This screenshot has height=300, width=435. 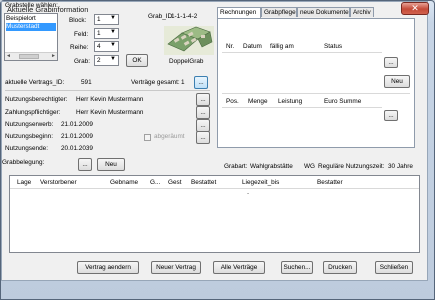 I want to click on nutzungsberechtigter-label: Nutzungsberechtigter:, so click(x=36, y=99).